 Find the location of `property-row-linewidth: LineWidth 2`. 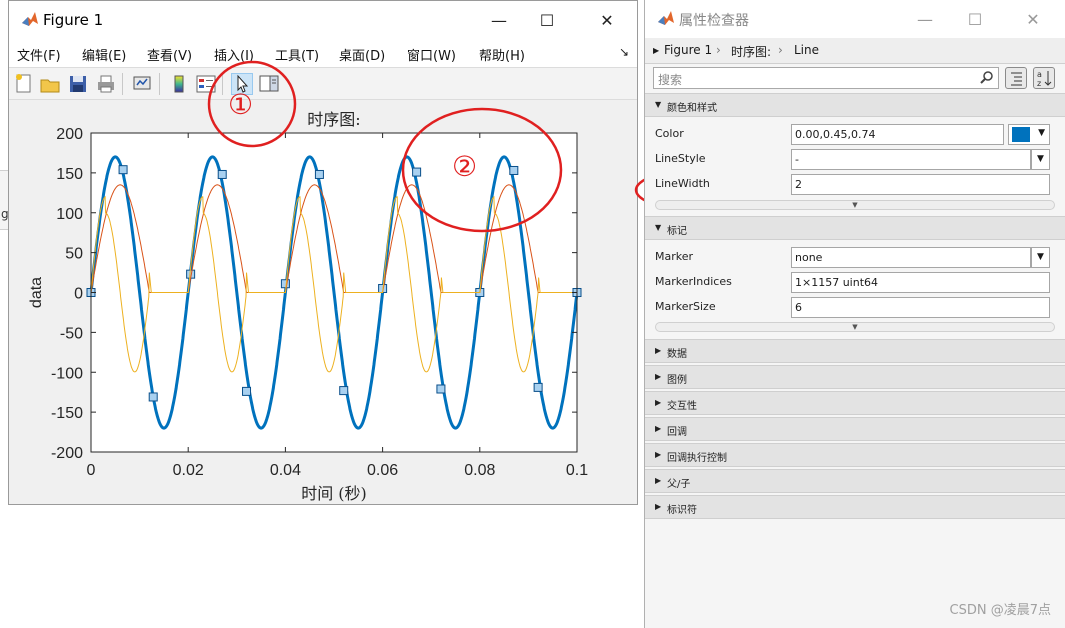

property-row-linewidth: LineWidth 2 is located at coordinates (855, 184).